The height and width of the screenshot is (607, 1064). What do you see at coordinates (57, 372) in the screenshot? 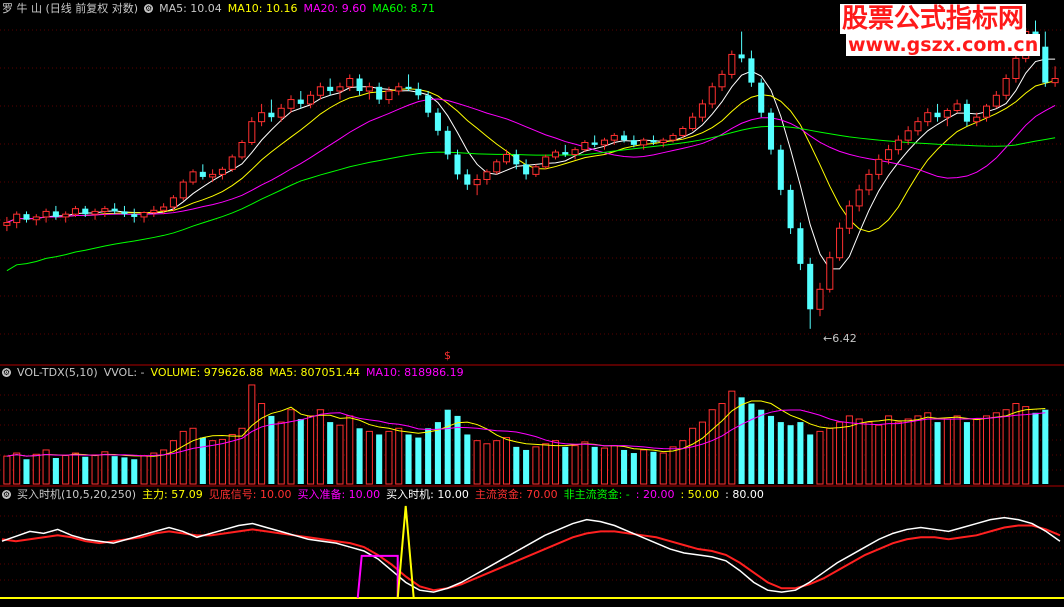
I see `volume-indicator-name: VOL-TDX(5,10)` at bounding box center [57, 372].